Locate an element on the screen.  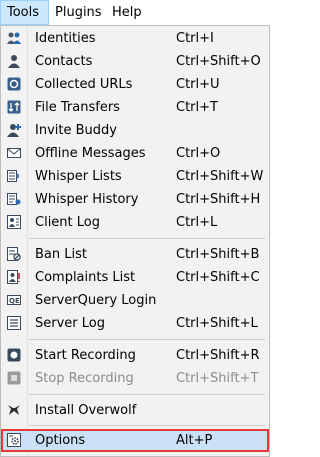
stop-icon is located at coordinates (14, 378).